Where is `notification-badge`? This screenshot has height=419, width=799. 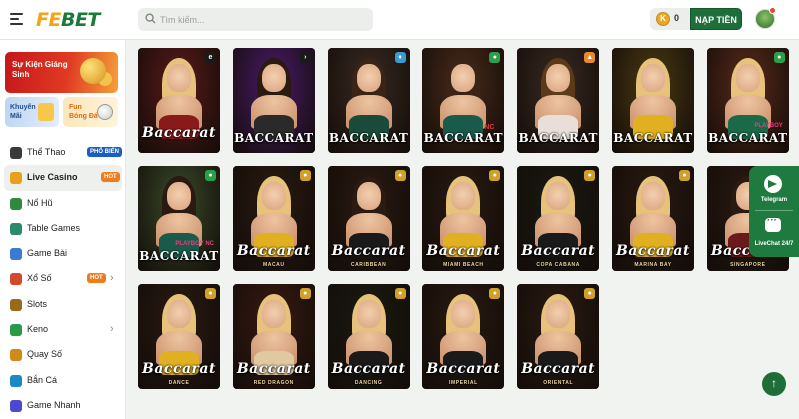
notification-badge is located at coordinates (772, 10).